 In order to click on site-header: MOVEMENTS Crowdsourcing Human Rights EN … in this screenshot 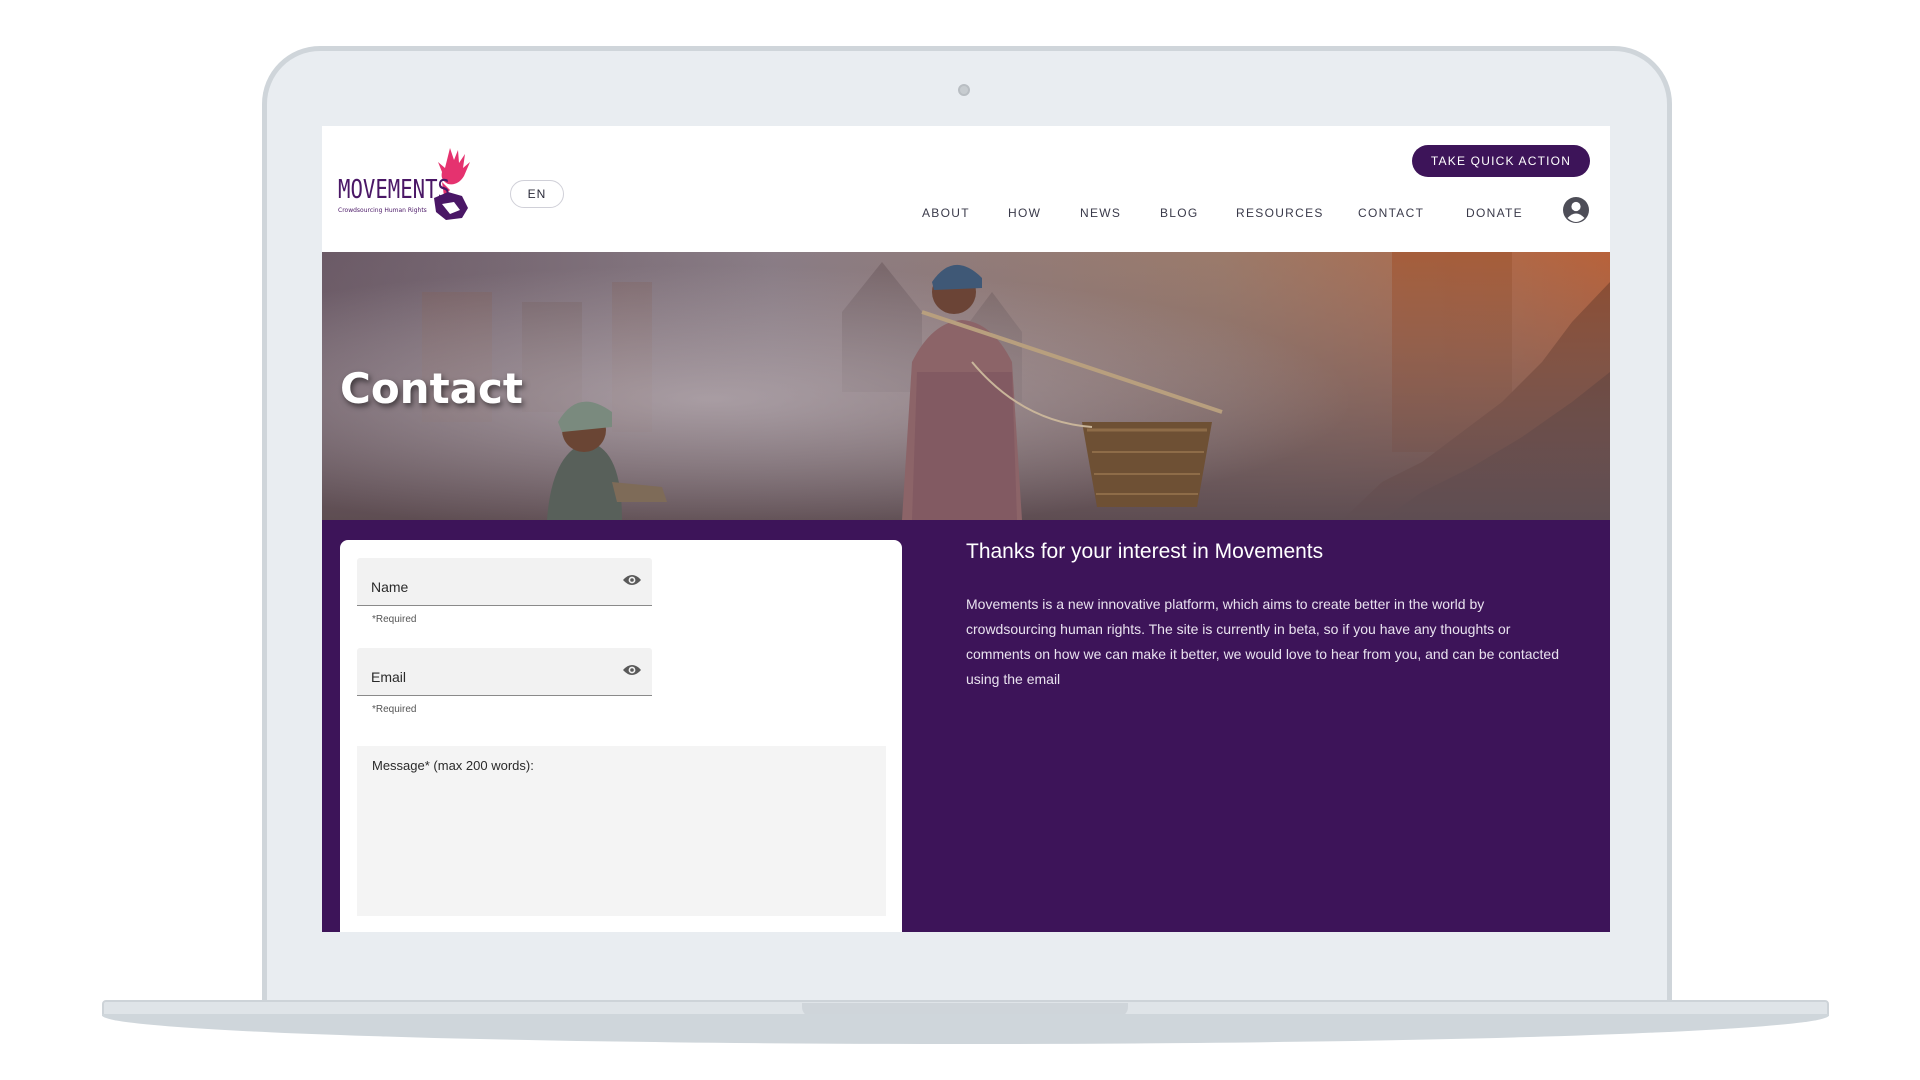, I will do `click(966, 189)`.